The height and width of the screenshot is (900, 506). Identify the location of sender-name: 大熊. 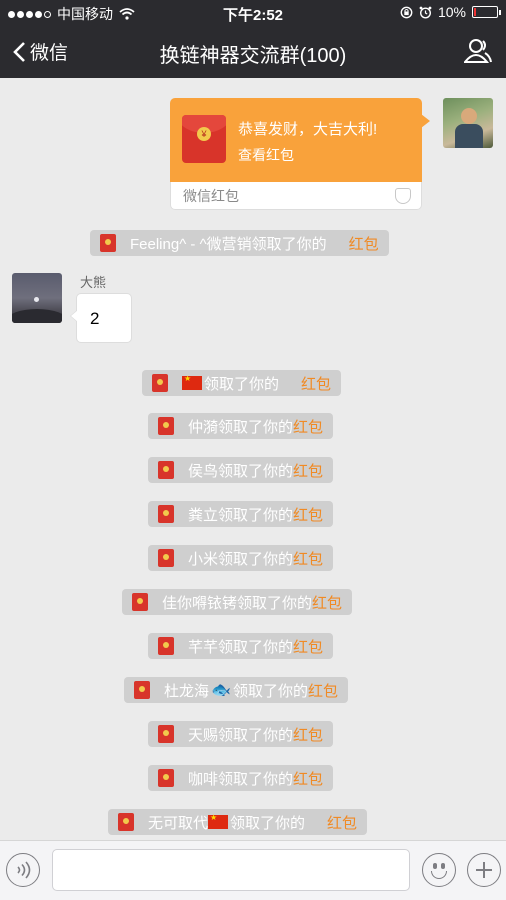
(93, 282).